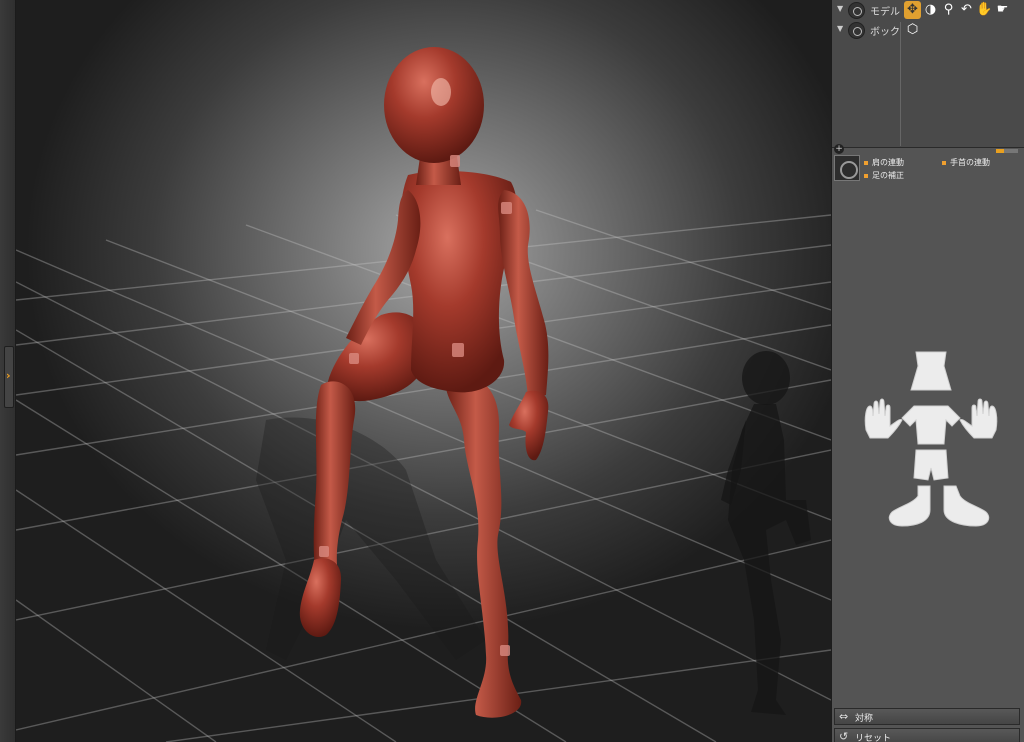  What do you see at coordinates (1002, 10) in the screenshot?
I see `hand-pose-alt-icon: ☛` at bounding box center [1002, 10].